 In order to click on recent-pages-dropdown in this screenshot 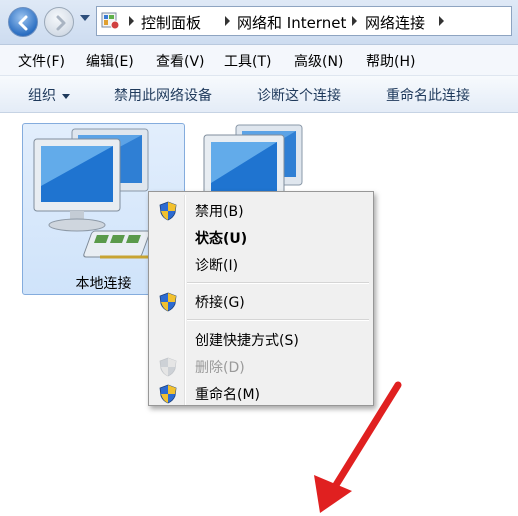, I will do `click(85, 18)`.